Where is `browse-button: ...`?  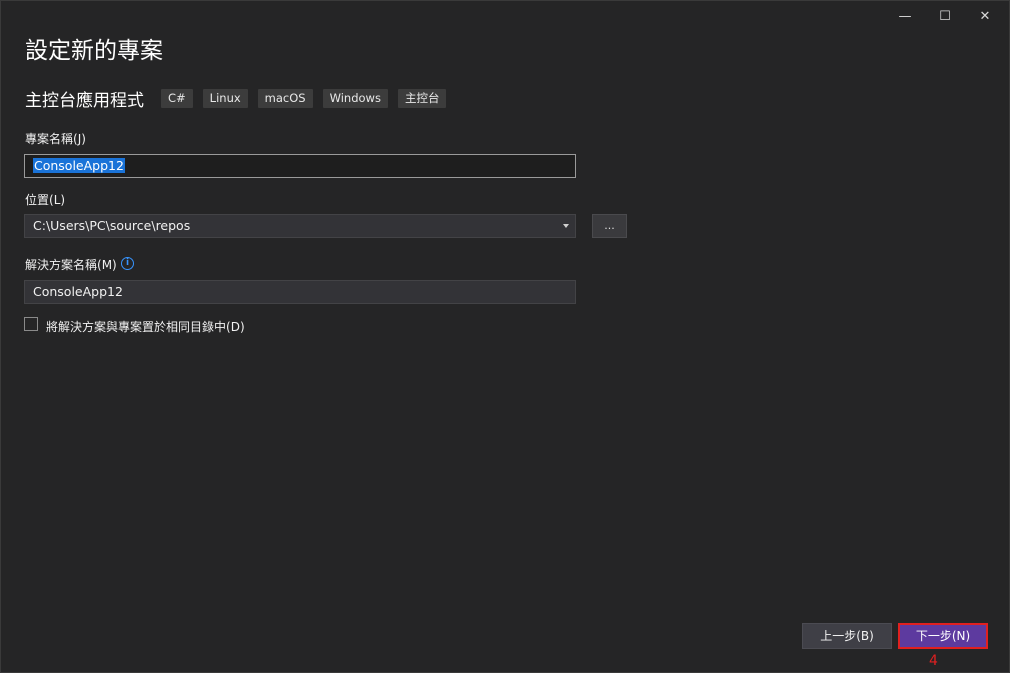 browse-button: ... is located at coordinates (609, 226).